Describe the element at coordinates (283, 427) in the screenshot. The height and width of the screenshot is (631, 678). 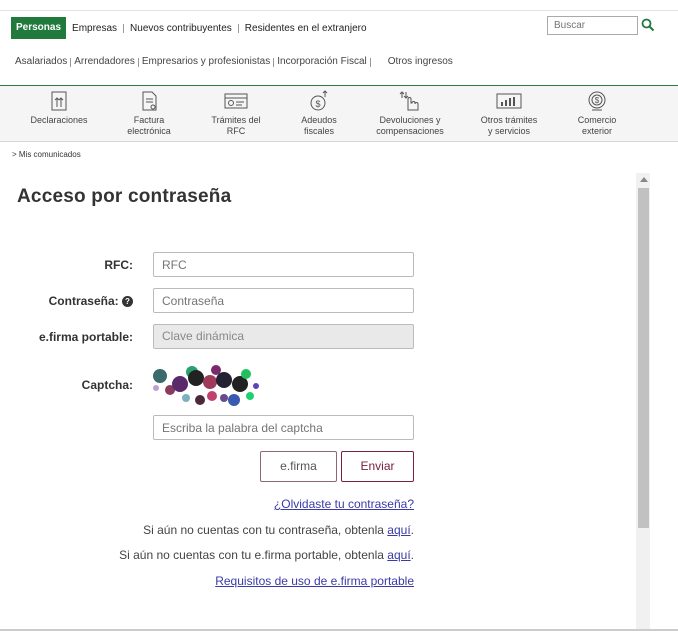
I see `captcha-input` at that location.